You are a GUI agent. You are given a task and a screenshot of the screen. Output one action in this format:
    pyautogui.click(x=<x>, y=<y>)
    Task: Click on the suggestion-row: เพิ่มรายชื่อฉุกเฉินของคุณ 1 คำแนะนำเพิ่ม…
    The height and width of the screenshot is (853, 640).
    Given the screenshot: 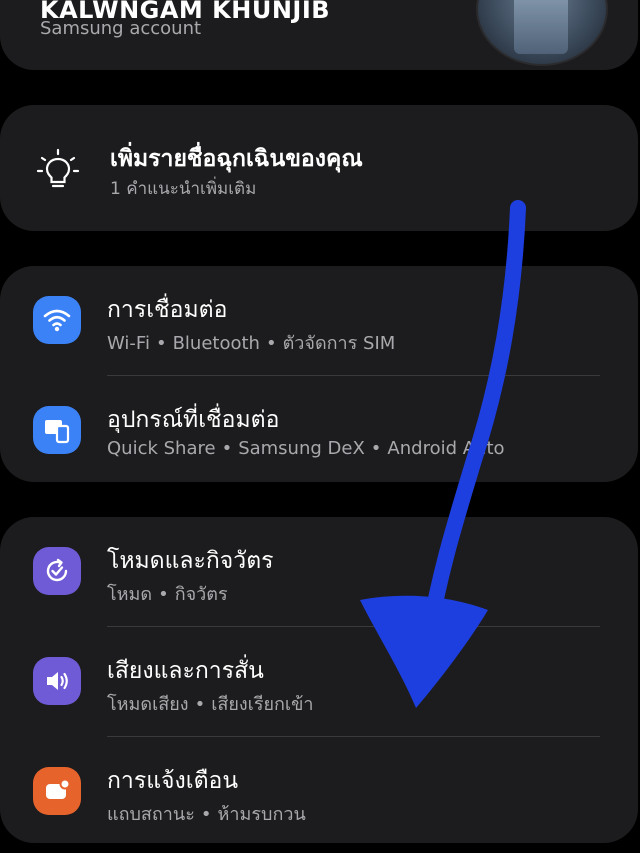 What is the action you would take?
    pyautogui.click(x=319, y=157)
    